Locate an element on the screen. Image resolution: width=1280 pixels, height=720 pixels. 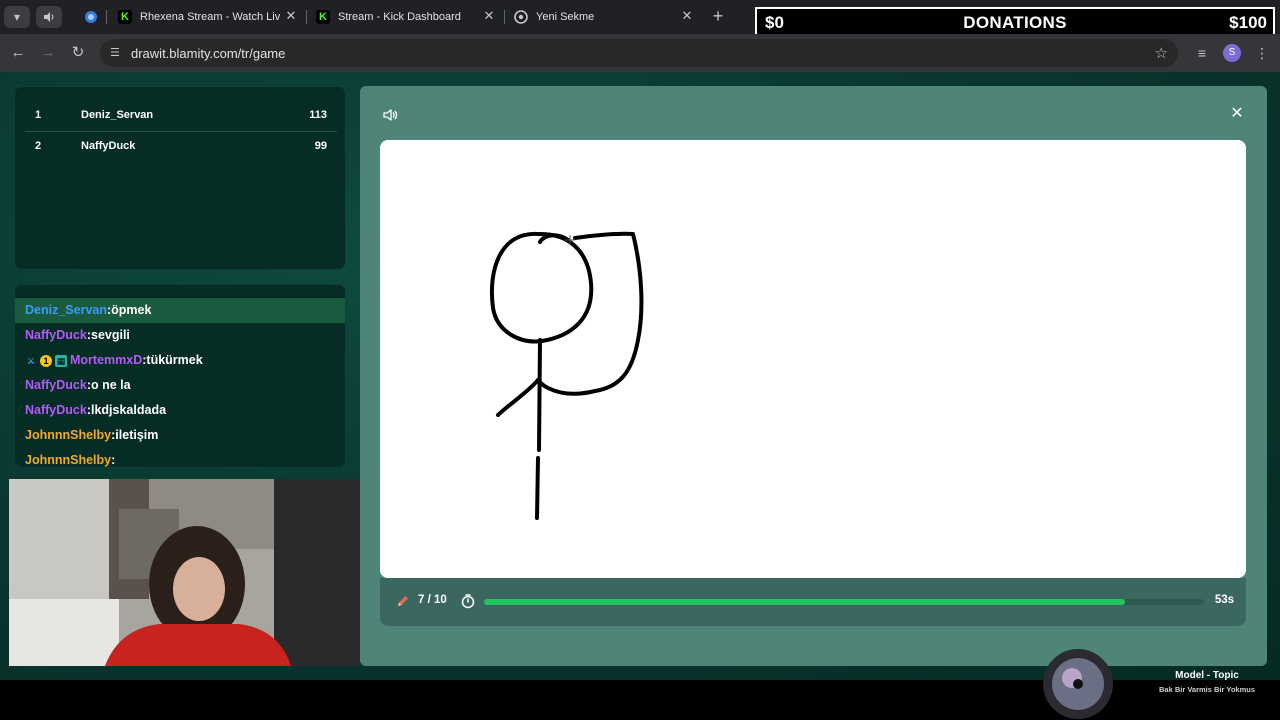
chat-message: NaffyDuck:sevgili is located at coordinates (77, 335).